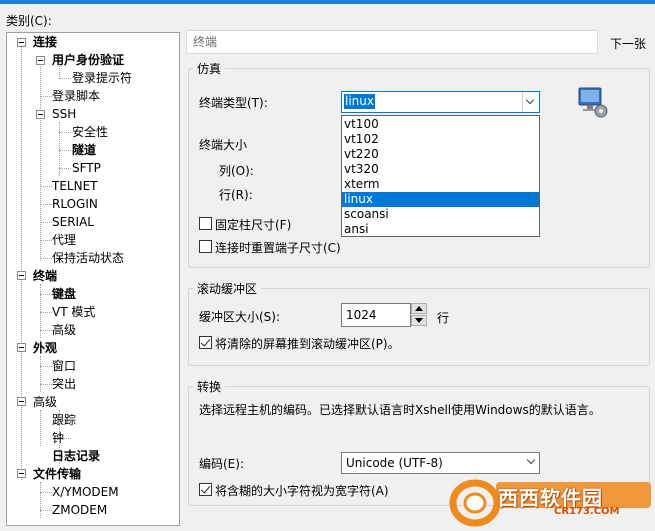 The image size is (655, 531). I want to click on conversion-group-title: 转换, so click(209, 386).